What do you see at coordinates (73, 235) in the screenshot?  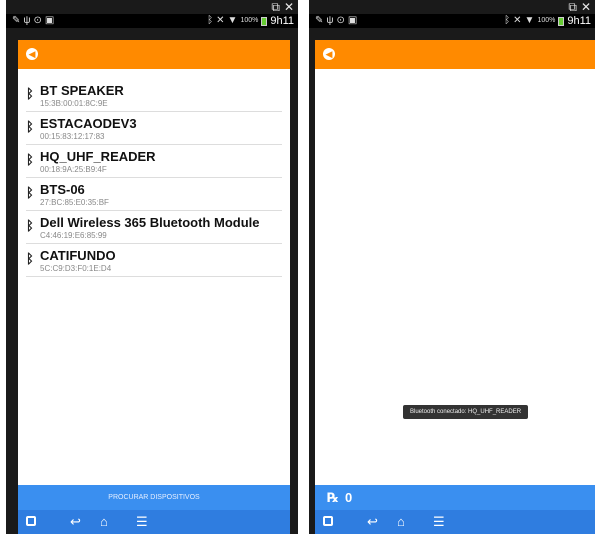 I see `device-address: C4:46:19:E6:85:99` at bounding box center [73, 235].